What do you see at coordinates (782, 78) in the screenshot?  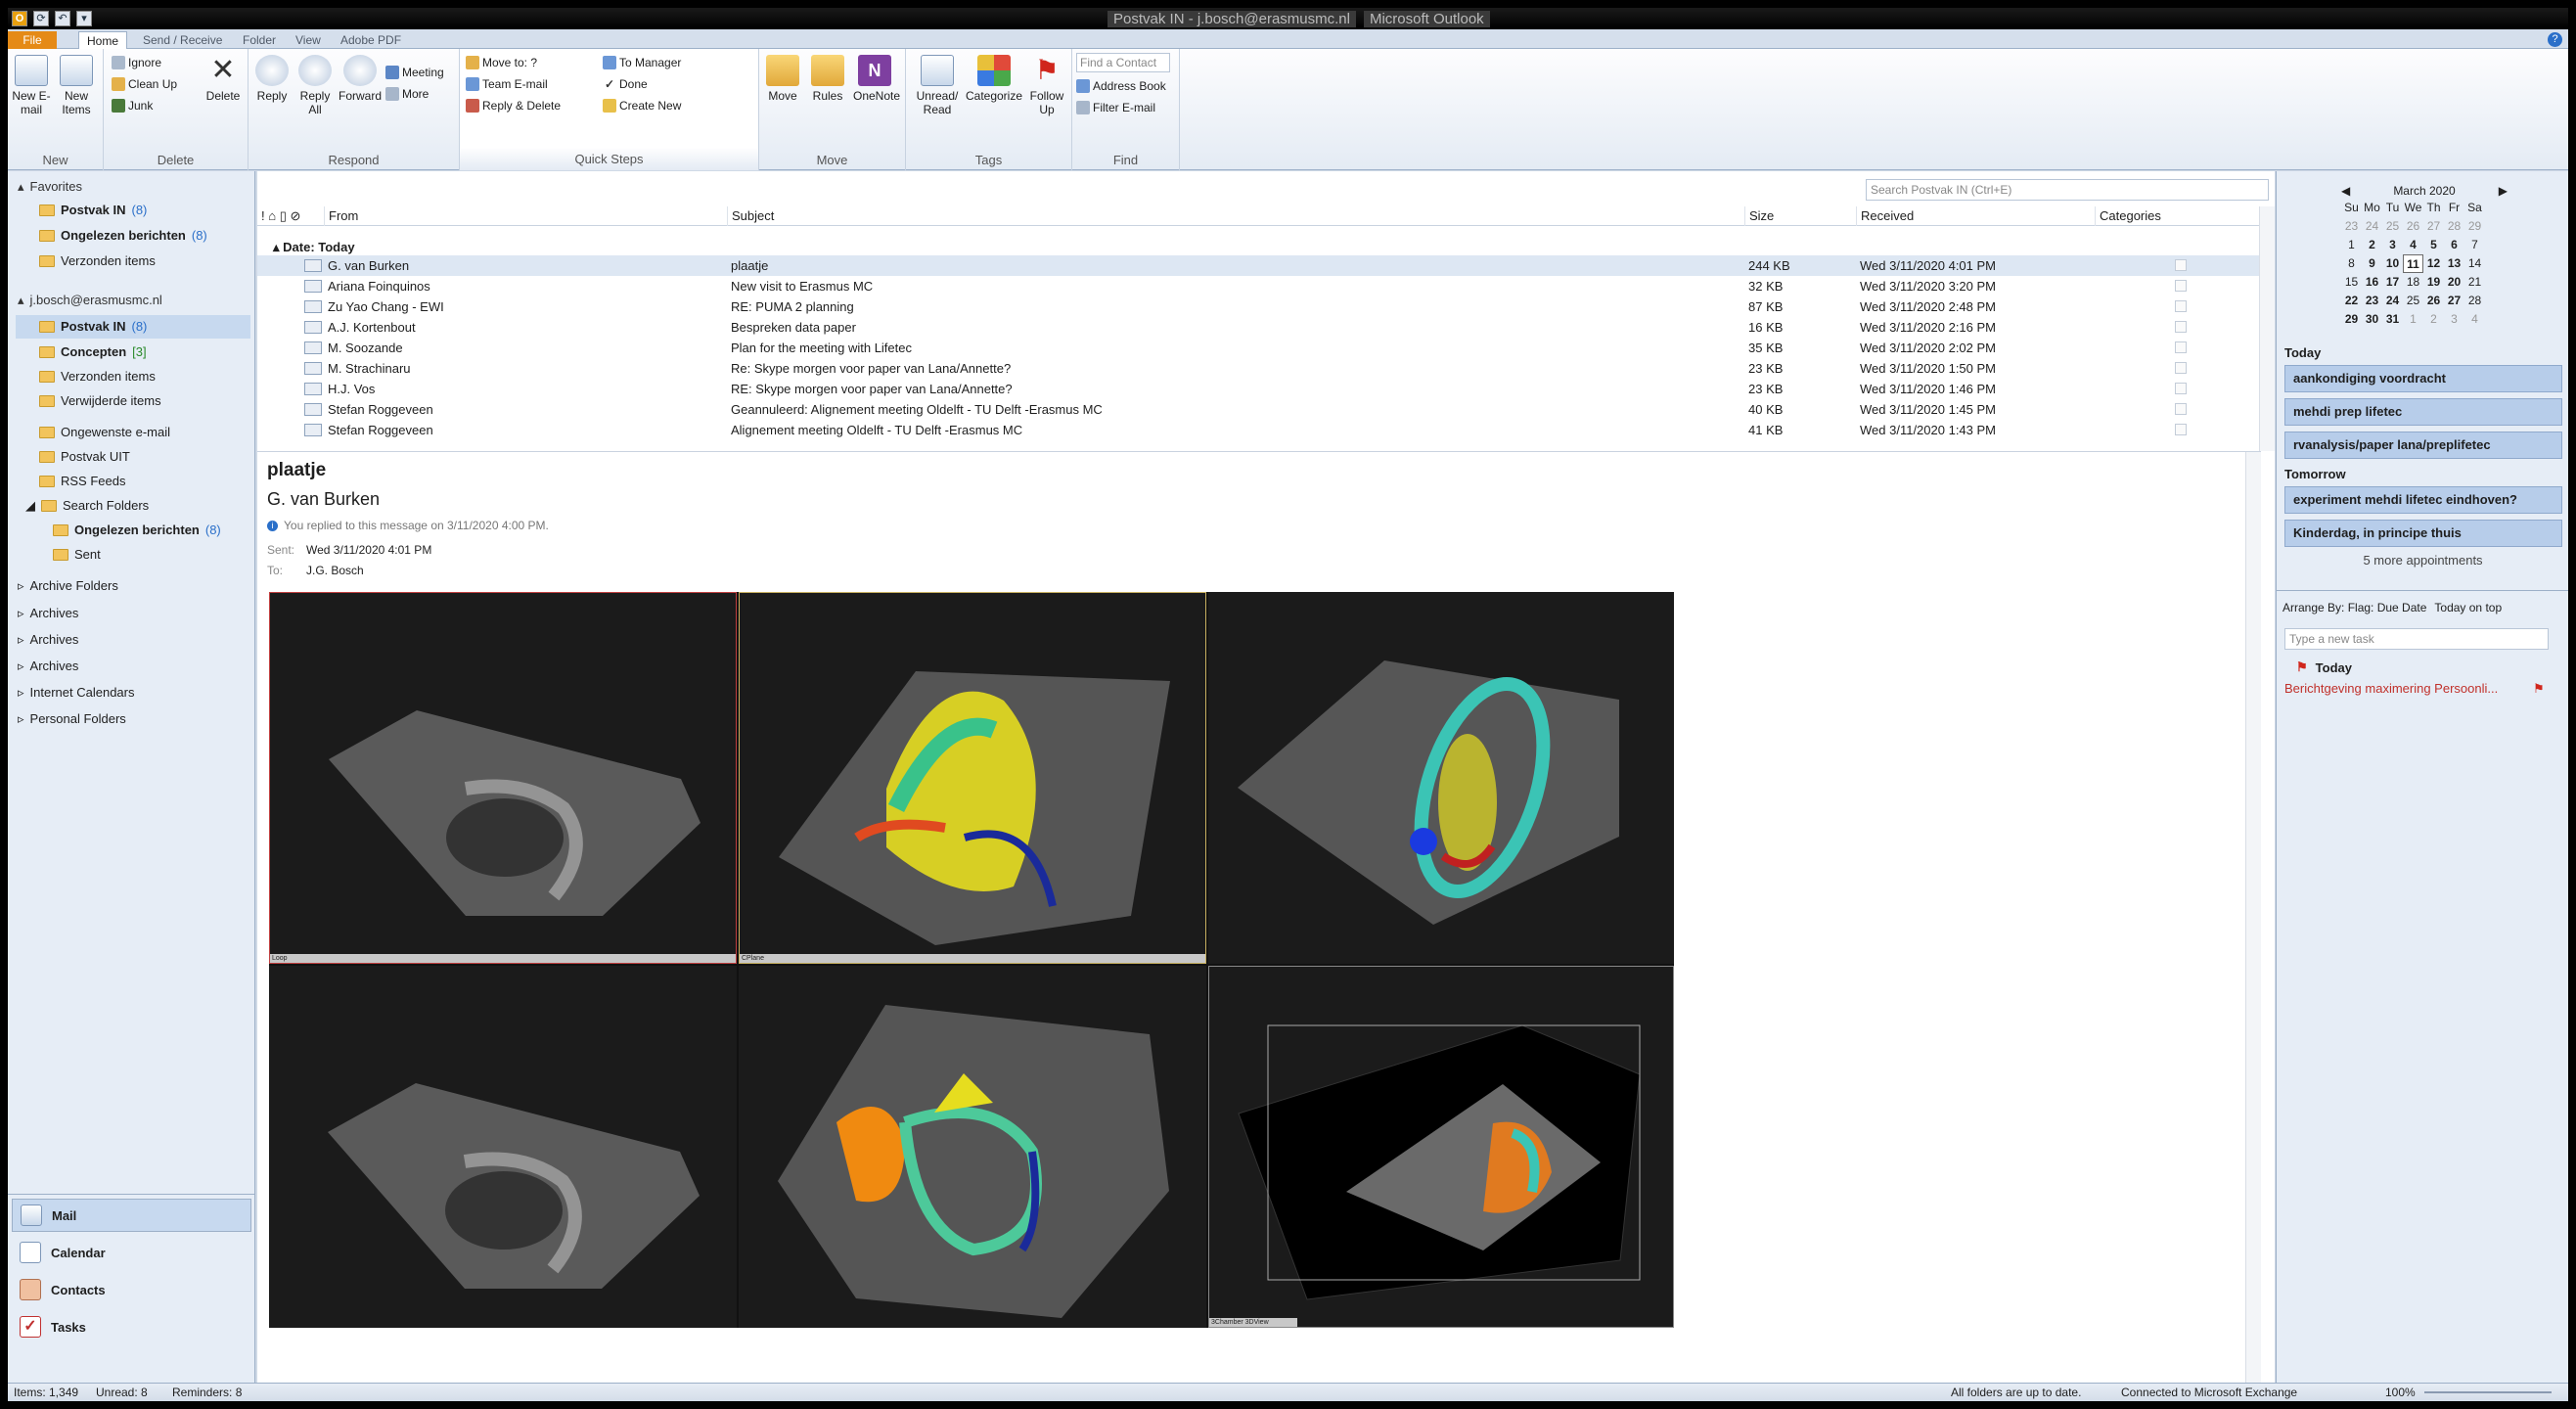 I see `move-button: Move` at bounding box center [782, 78].